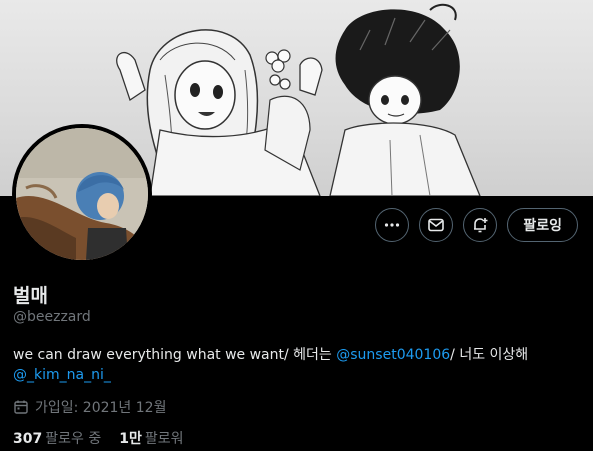 The height and width of the screenshot is (451, 593). I want to click on notify-button, so click(480, 225).